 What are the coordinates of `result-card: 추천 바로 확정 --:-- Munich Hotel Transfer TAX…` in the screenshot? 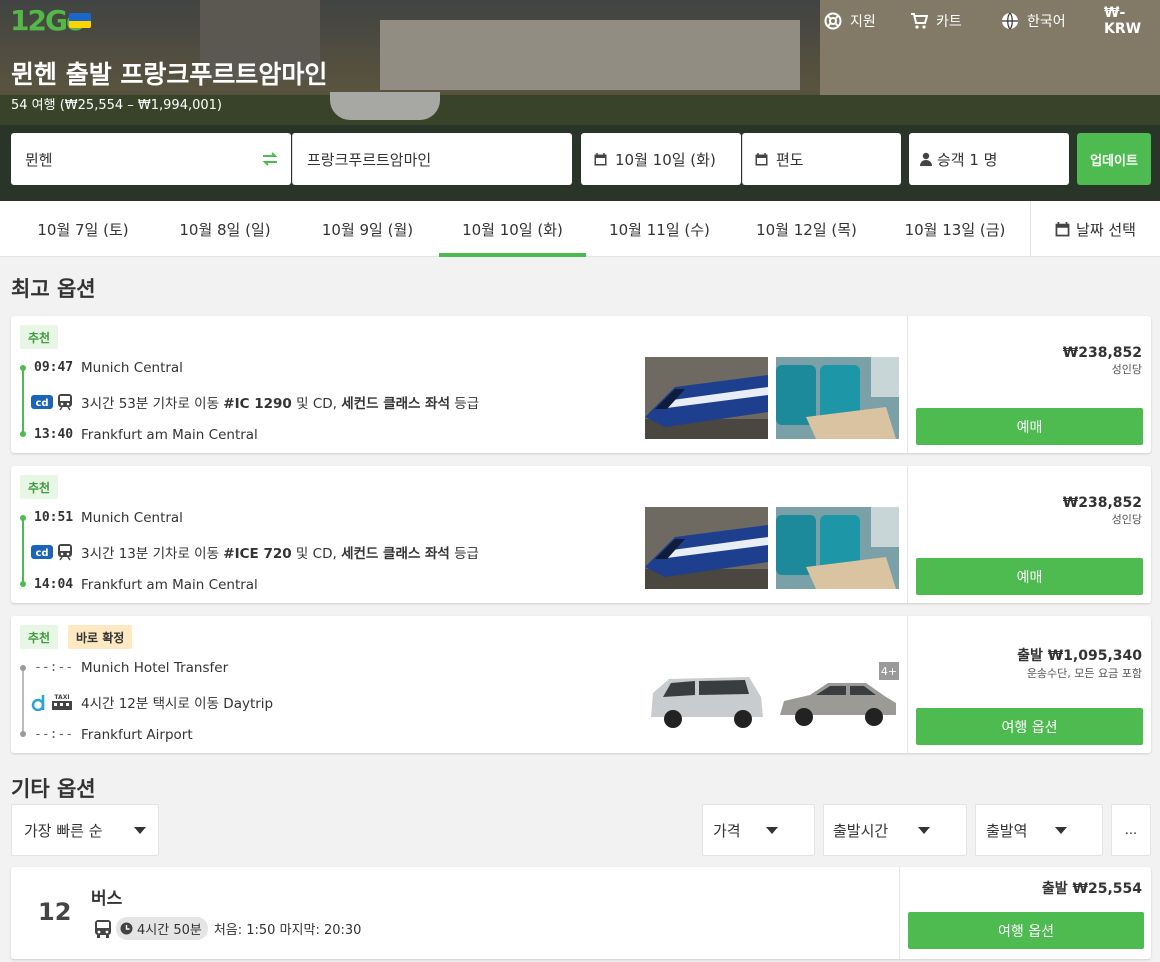 It's located at (581, 684).